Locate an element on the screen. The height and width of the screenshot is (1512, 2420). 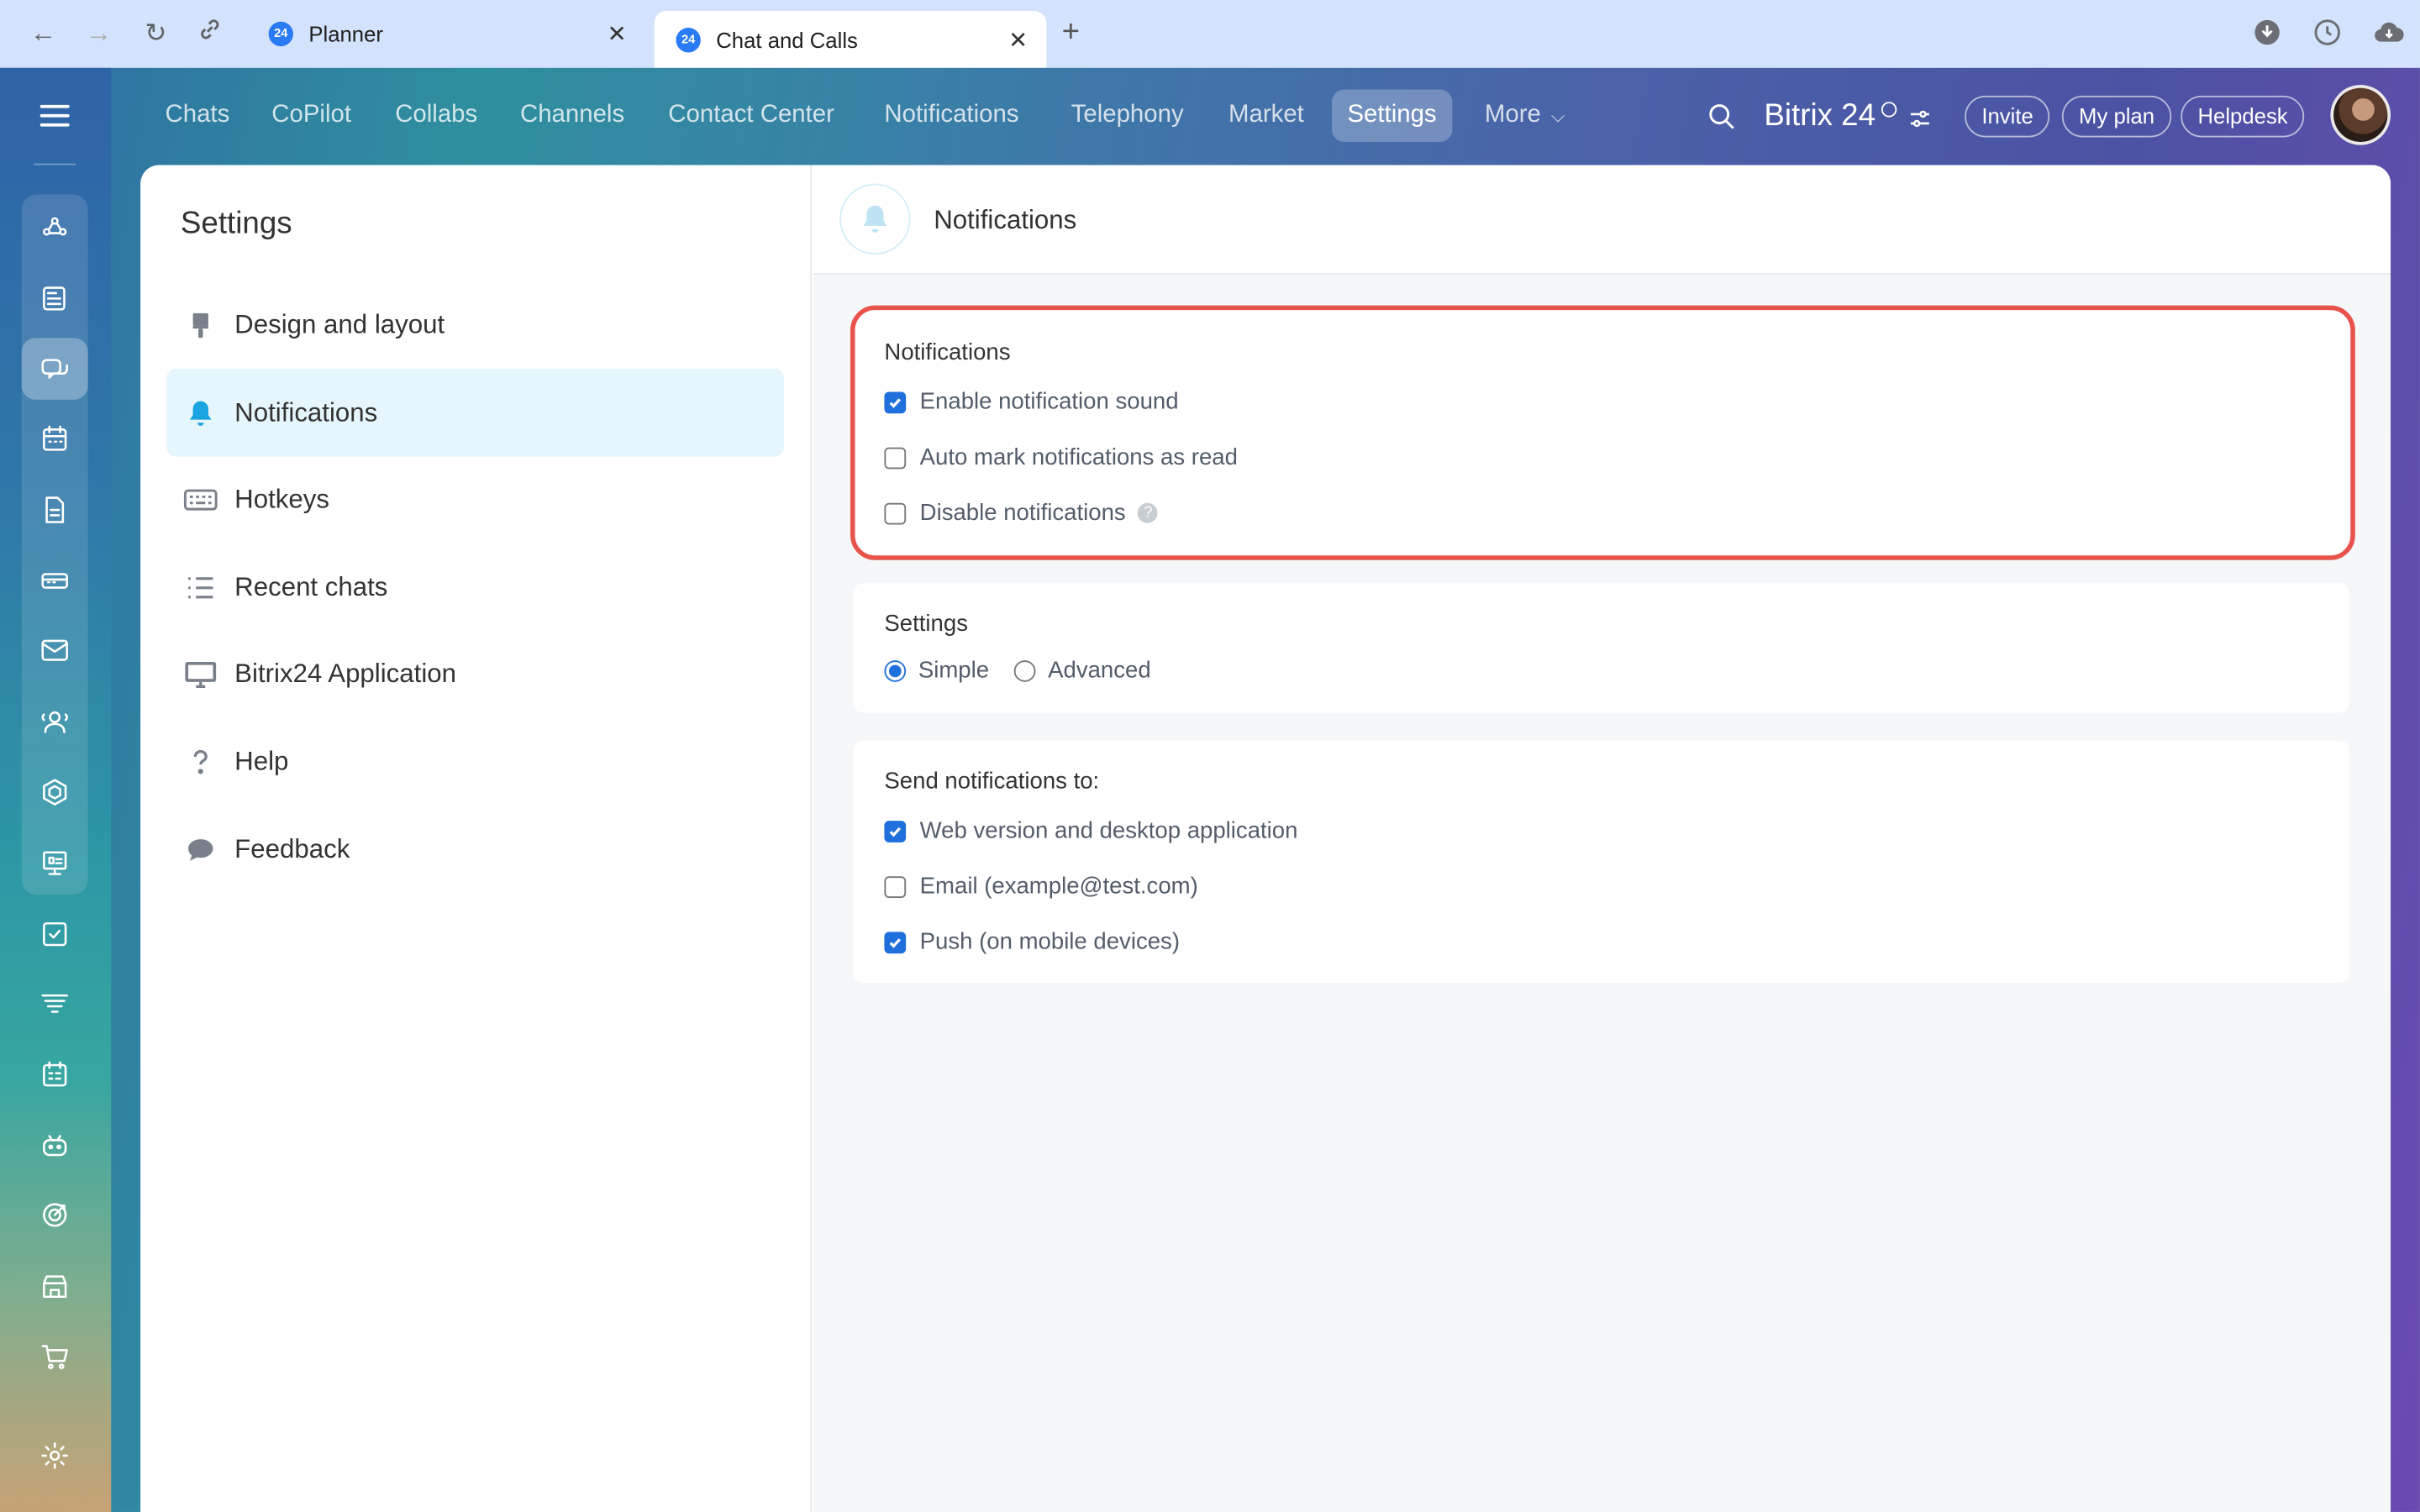
tasks-icon is located at coordinates (55, 932).